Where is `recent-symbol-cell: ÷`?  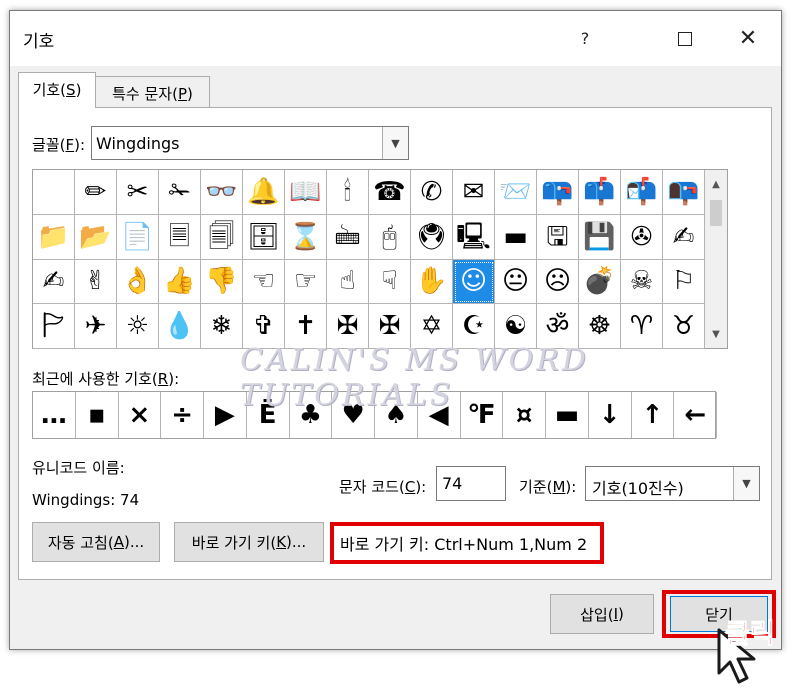
recent-symbol-cell: ÷ is located at coordinates (182, 415).